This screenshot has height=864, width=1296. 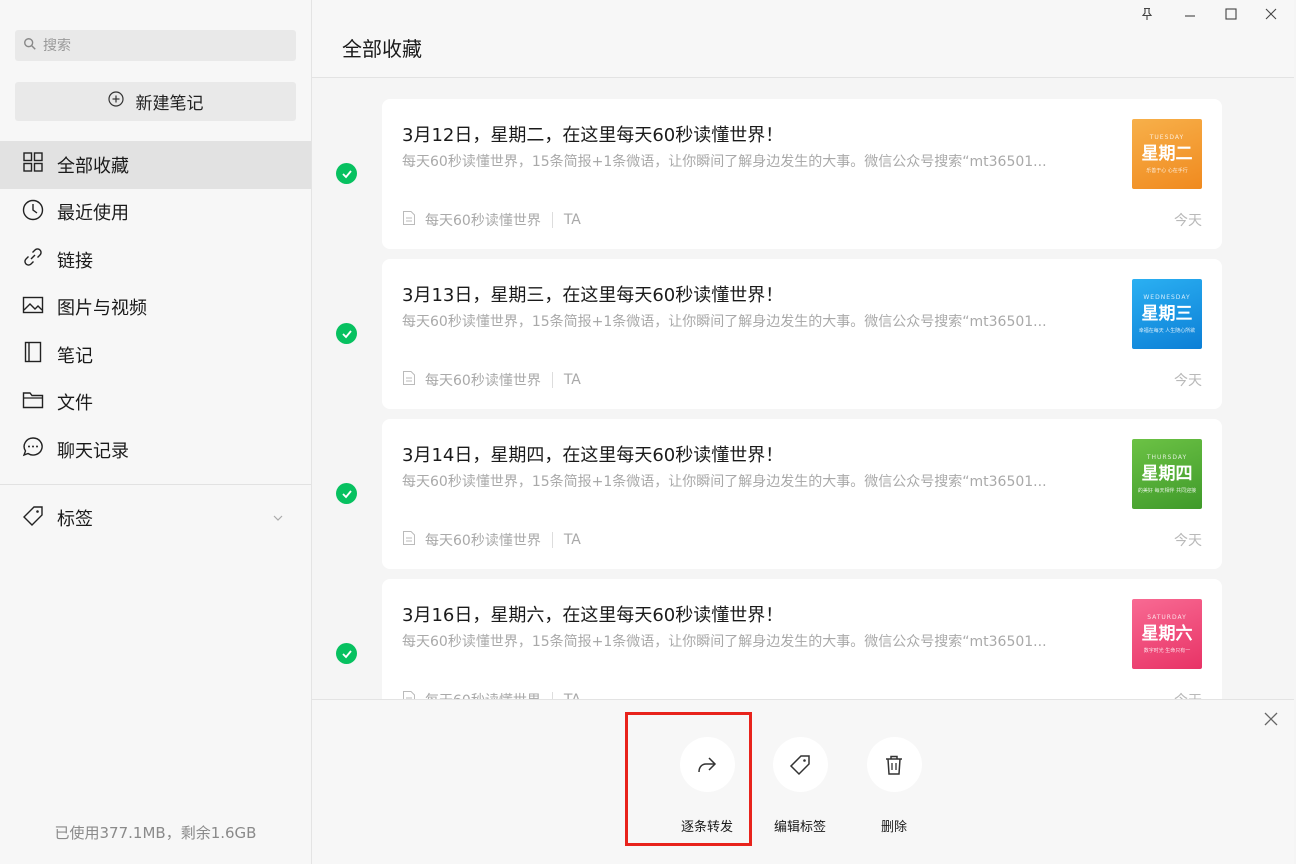 I want to click on card-thumbnail: SATURDAY 星期六 数字时光 生命只有一, so click(x=1167, y=634).